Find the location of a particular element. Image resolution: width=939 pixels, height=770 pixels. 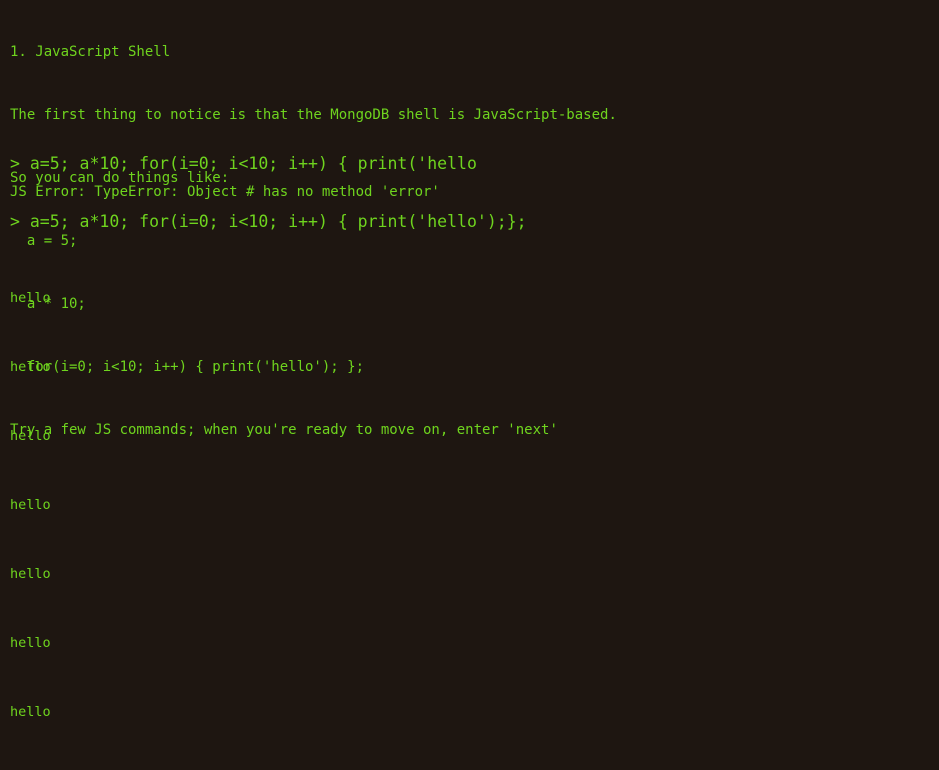

code-example: a * 10; is located at coordinates (48, 304).